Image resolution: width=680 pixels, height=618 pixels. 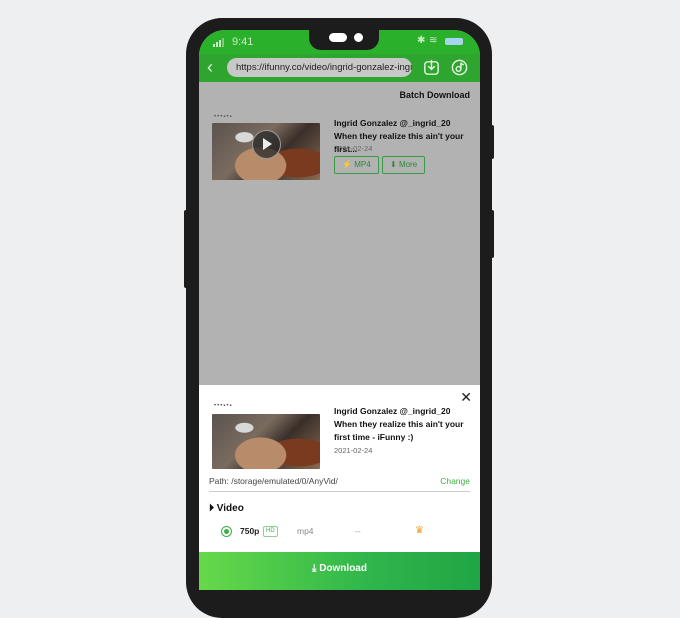 What do you see at coordinates (347, 164) in the screenshot?
I see `lightning-icon: ⚡` at bounding box center [347, 164].